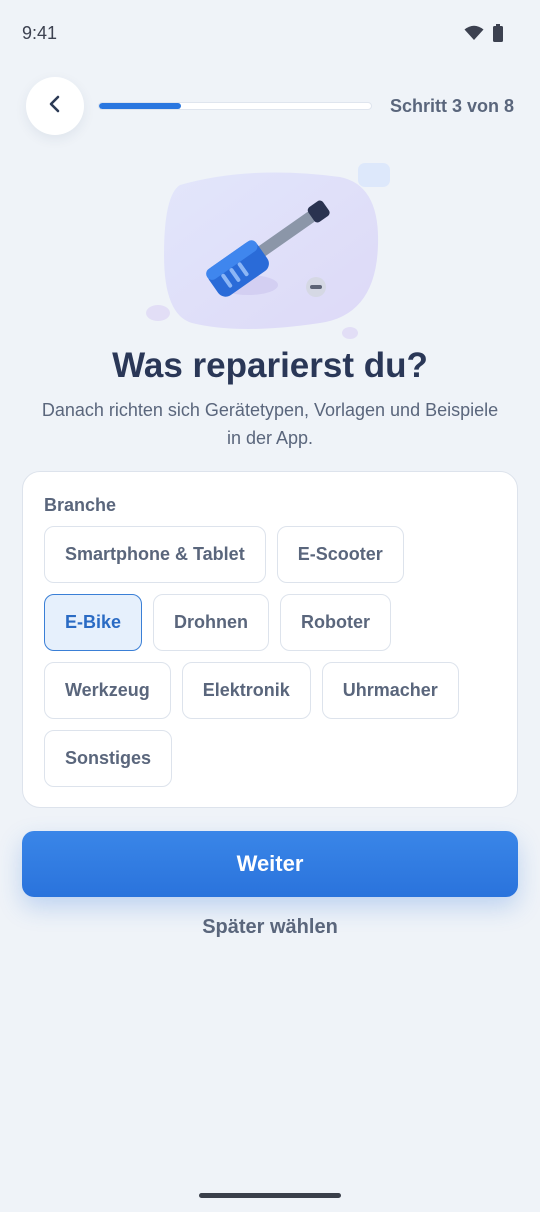 Image resolution: width=540 pixels, height=1212 pixels. I want to click on chip-row: E-Bike Drohnen Roboter, so click(274, 622).